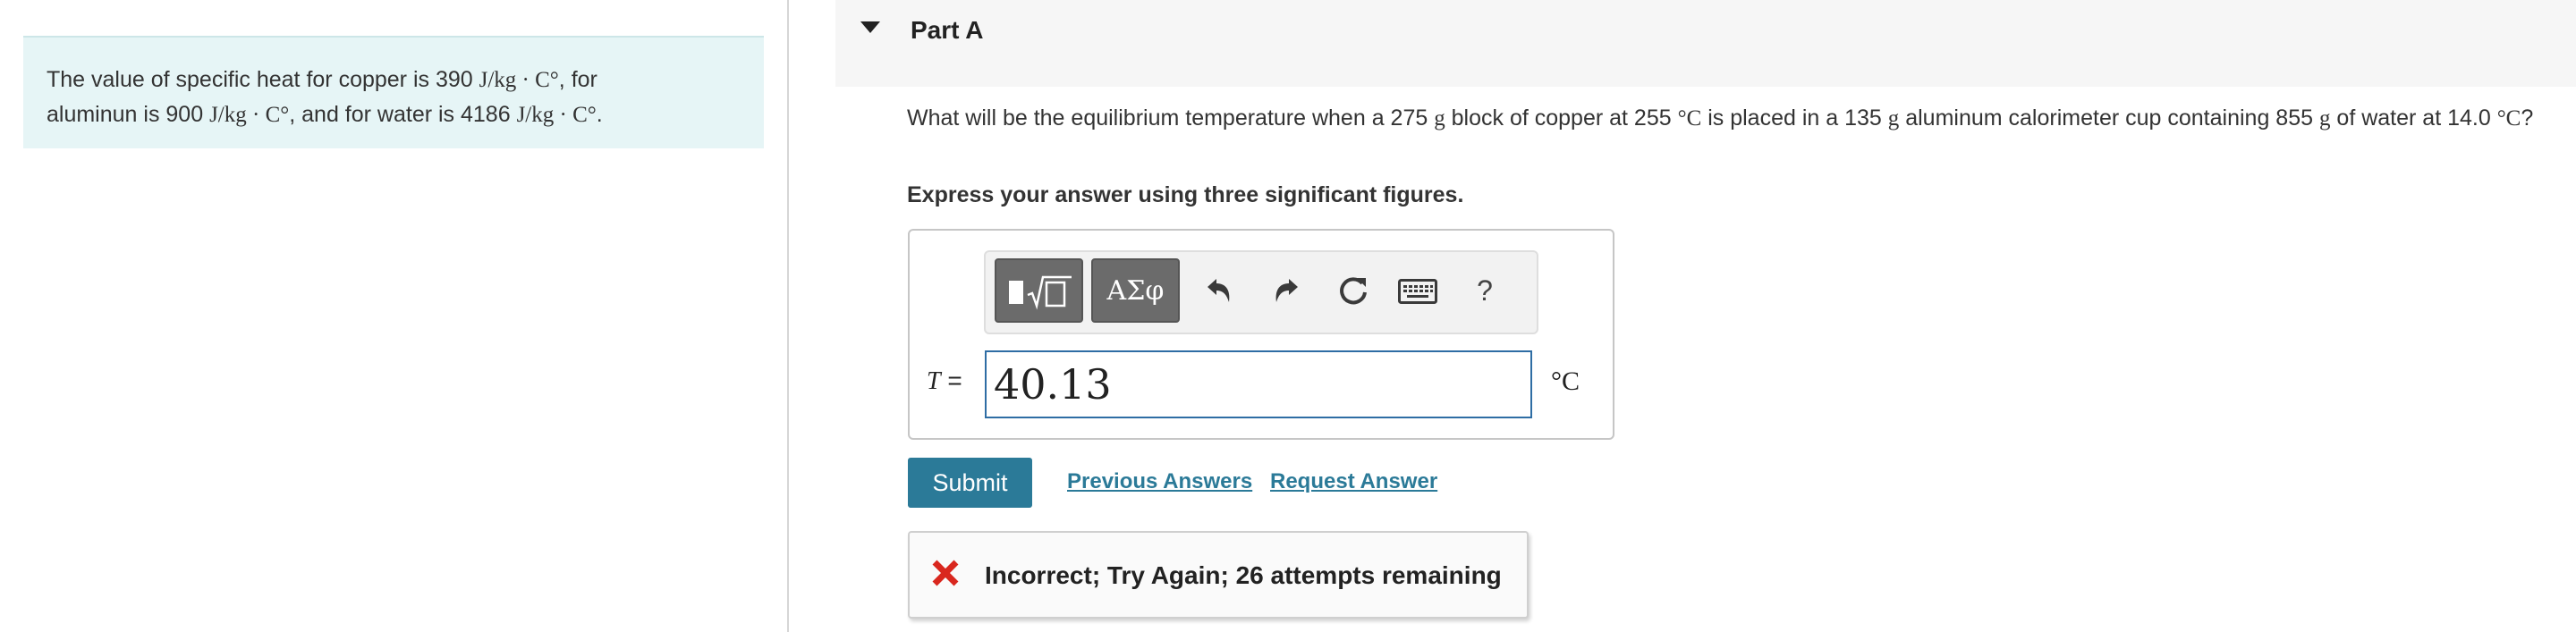 The image size is (2576, 632). I want to click on question-fragment: block of copper at 255, so click(1561, 118).